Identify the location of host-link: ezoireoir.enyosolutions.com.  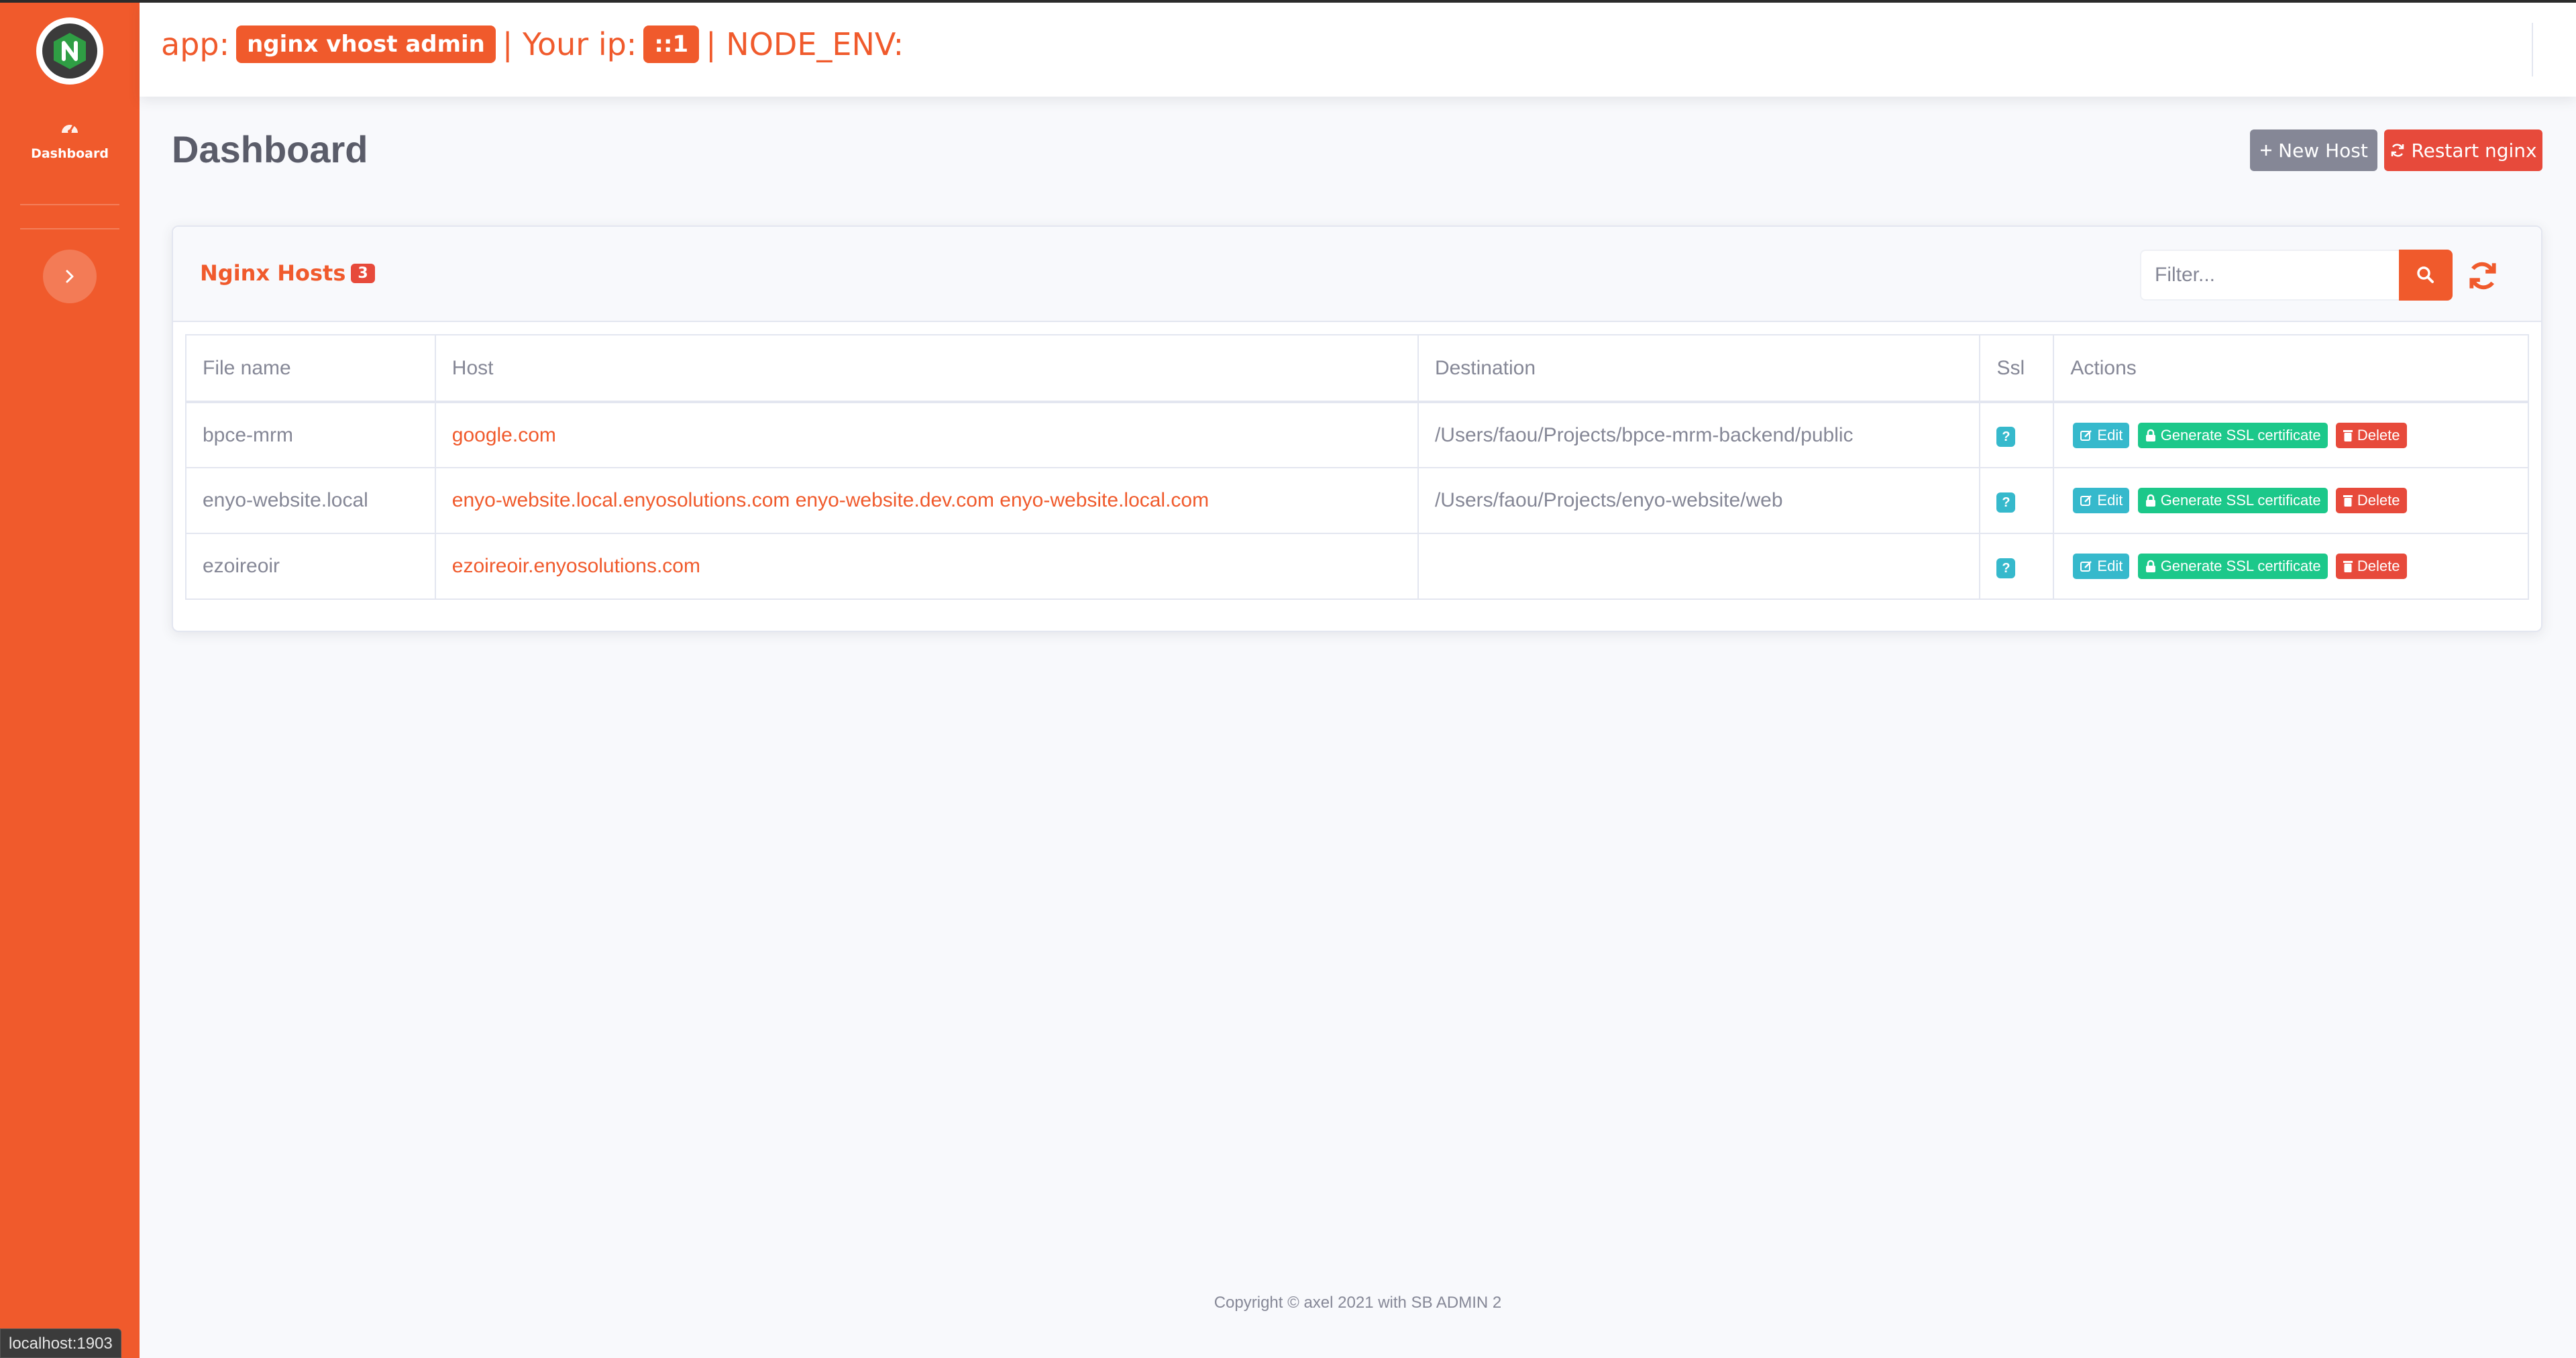
(576, 566).